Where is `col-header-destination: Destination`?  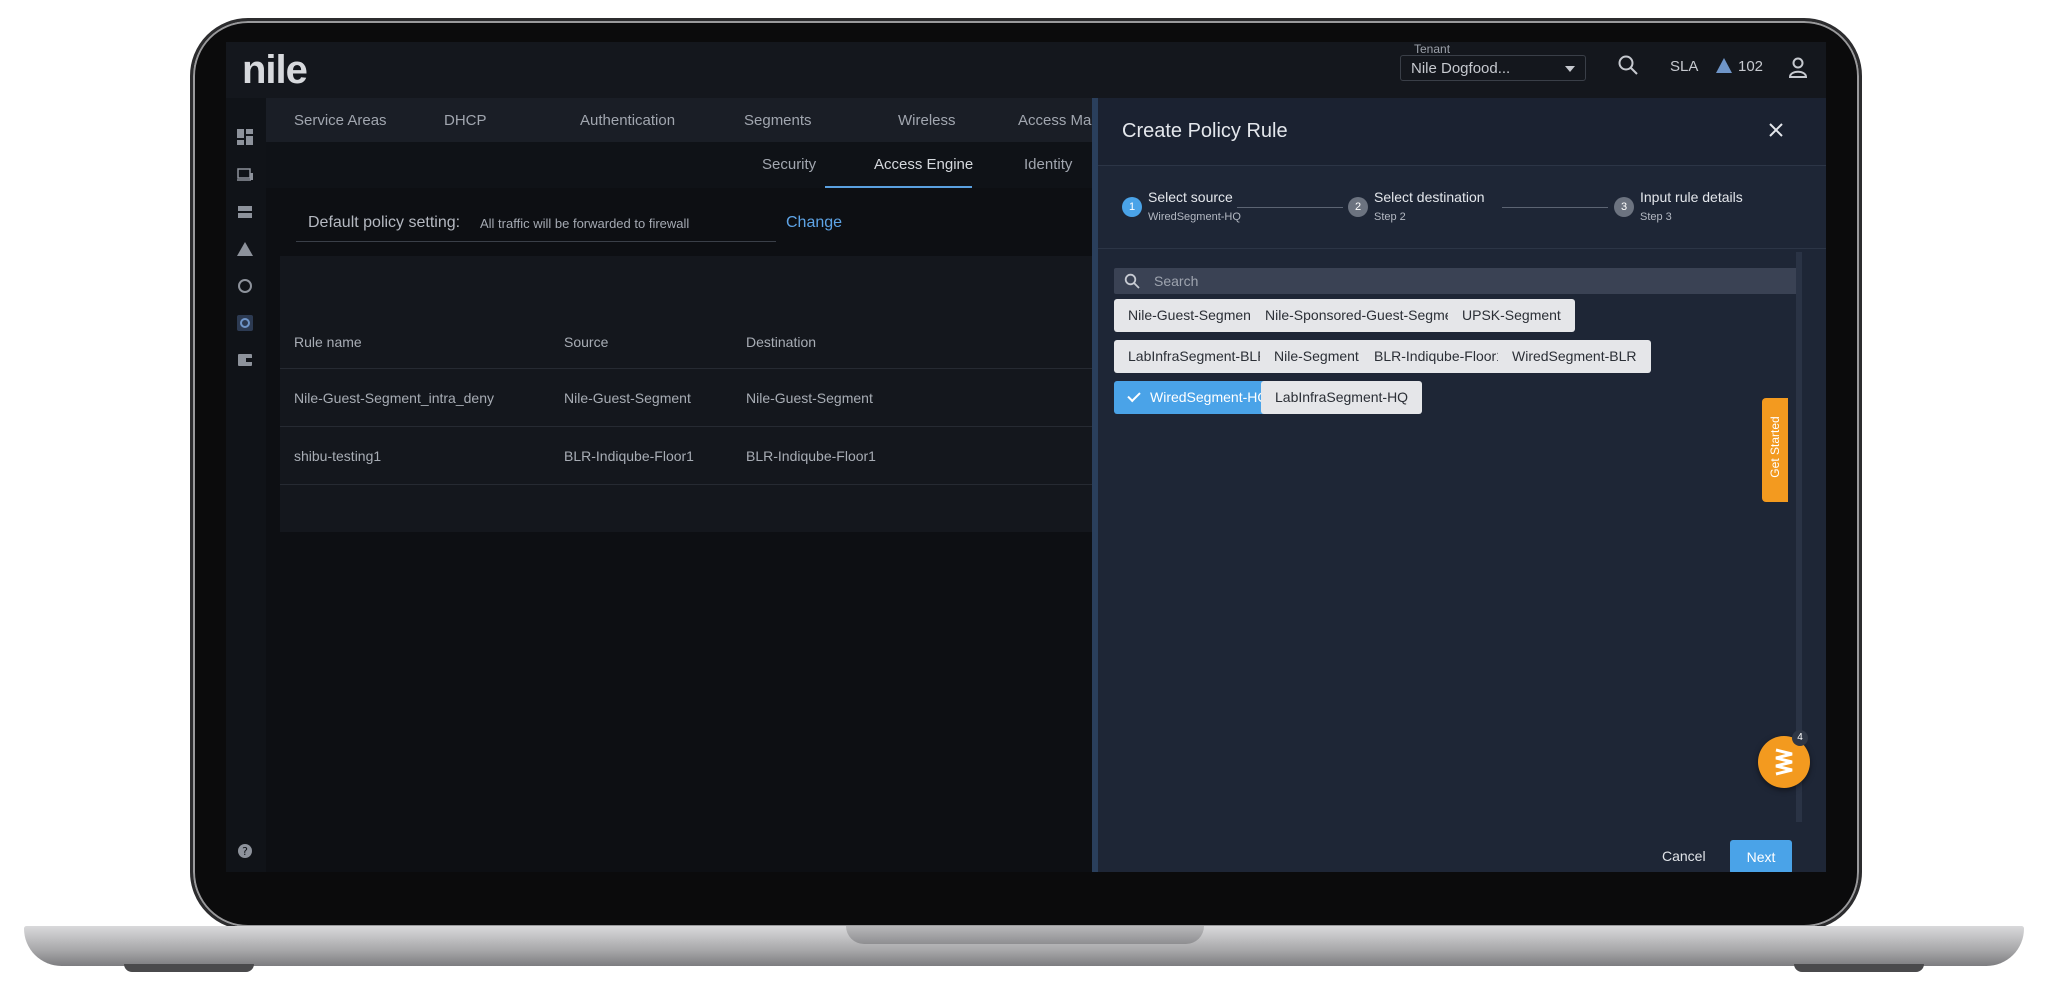 col-header-destination: Destination is located at coordinates (781, 342).